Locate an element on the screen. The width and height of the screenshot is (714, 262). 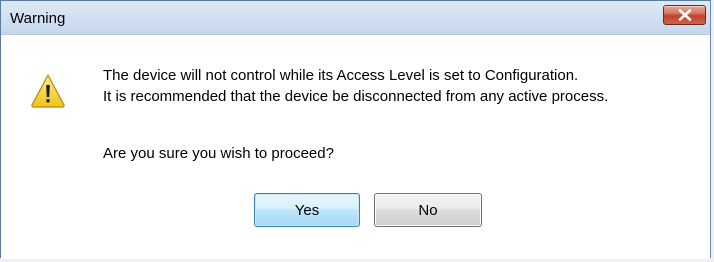
warning-icon is located at coordinates (48, 91).